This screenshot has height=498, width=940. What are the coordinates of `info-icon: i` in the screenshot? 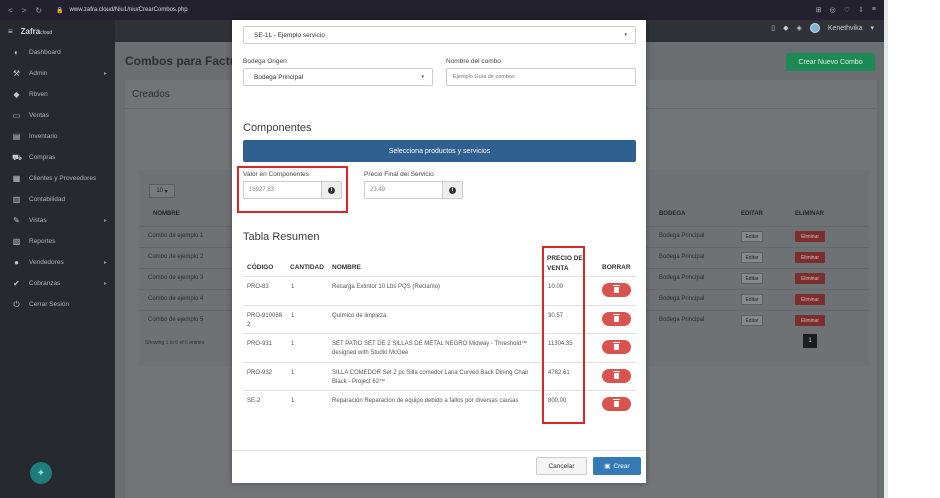 It's located at (452, 190).